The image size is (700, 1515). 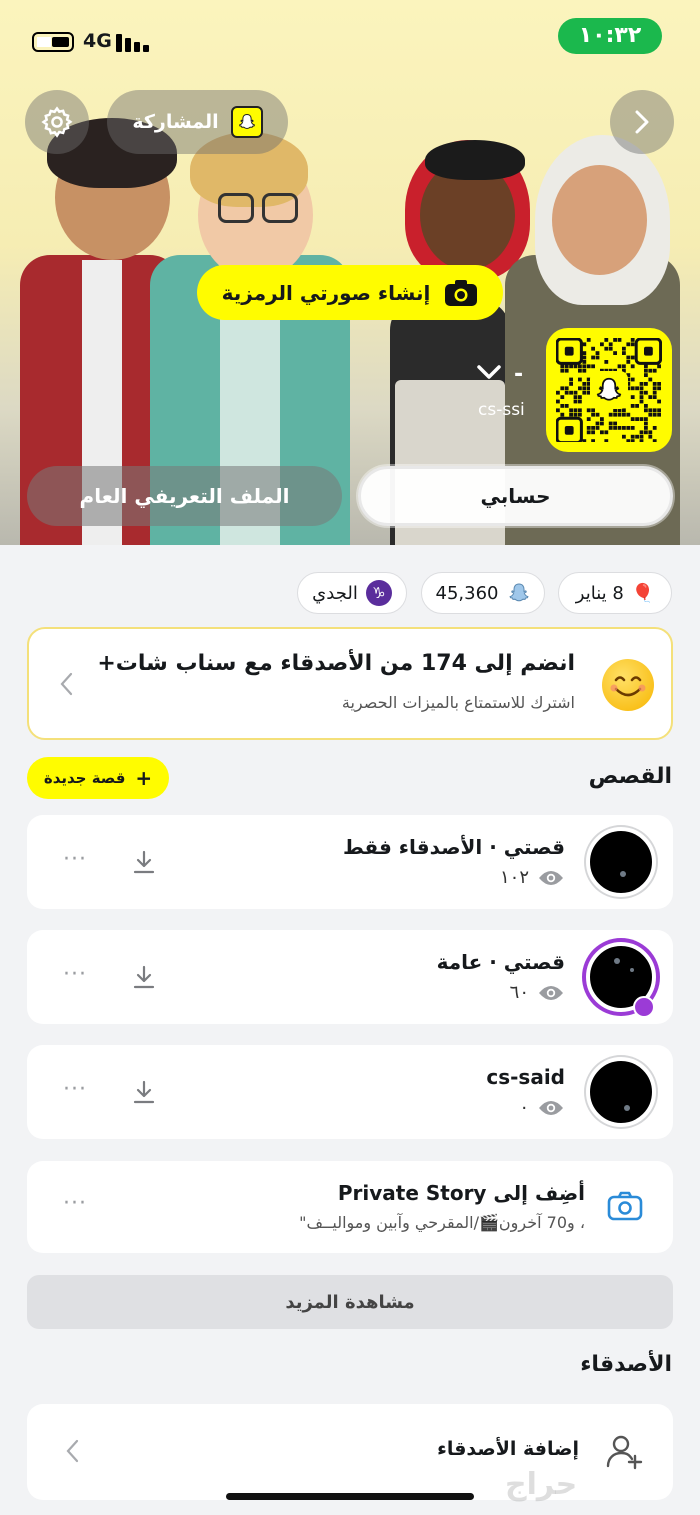 I want to click on friends-section-title: الأصدقاء, so click(x=626, y=1364).